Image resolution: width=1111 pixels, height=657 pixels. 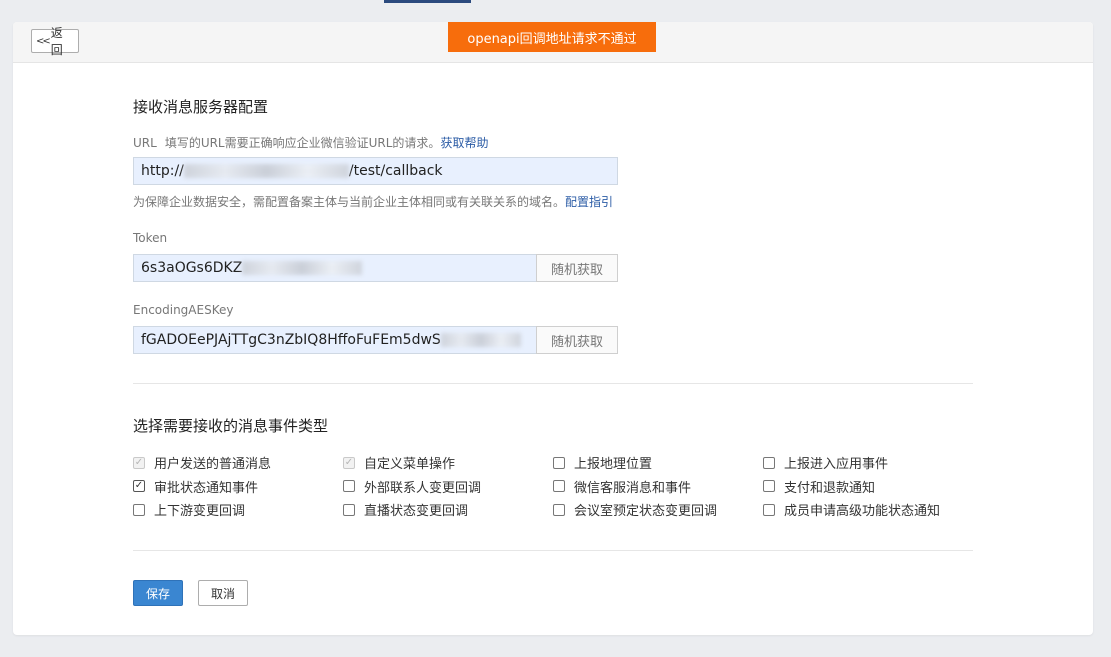 I want to click on url-value-prefix: http://, so click(x=162, y=171).